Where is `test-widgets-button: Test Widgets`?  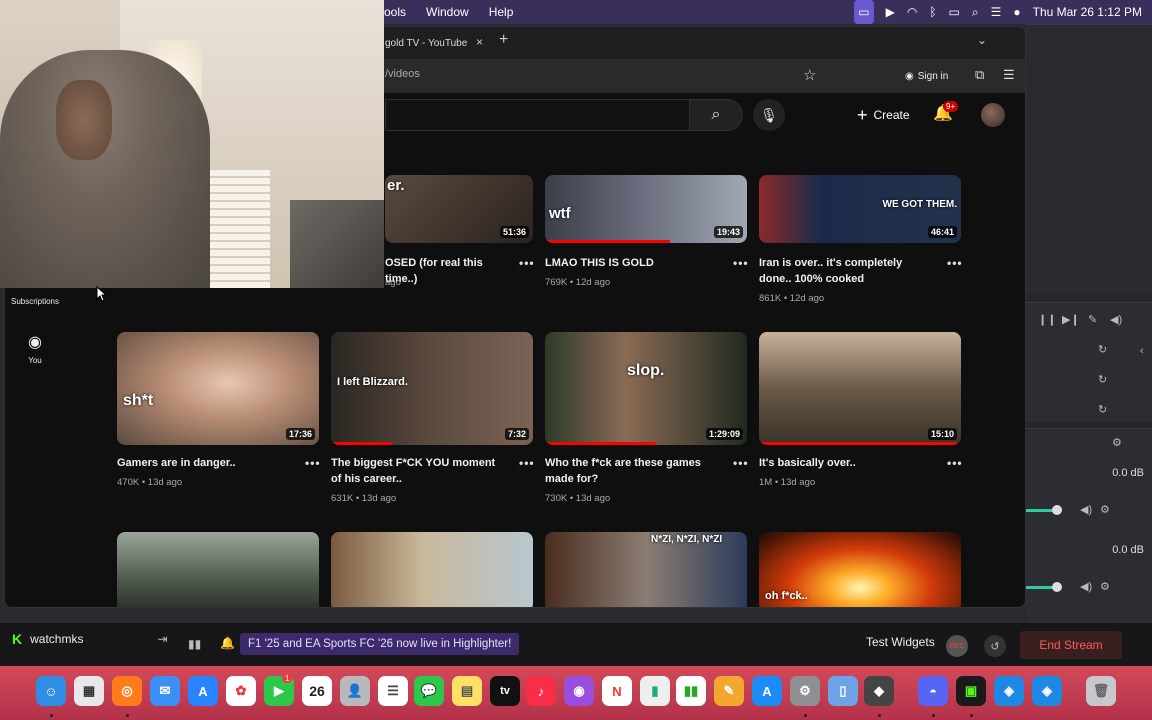 test-widgets-button: Test Widgets is located at coordinates (900, 642).